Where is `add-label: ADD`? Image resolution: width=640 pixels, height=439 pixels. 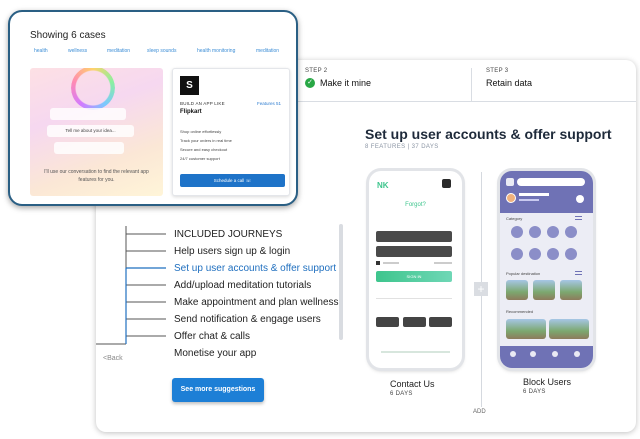 add-label: ADD is located at coordinates (479, 412).